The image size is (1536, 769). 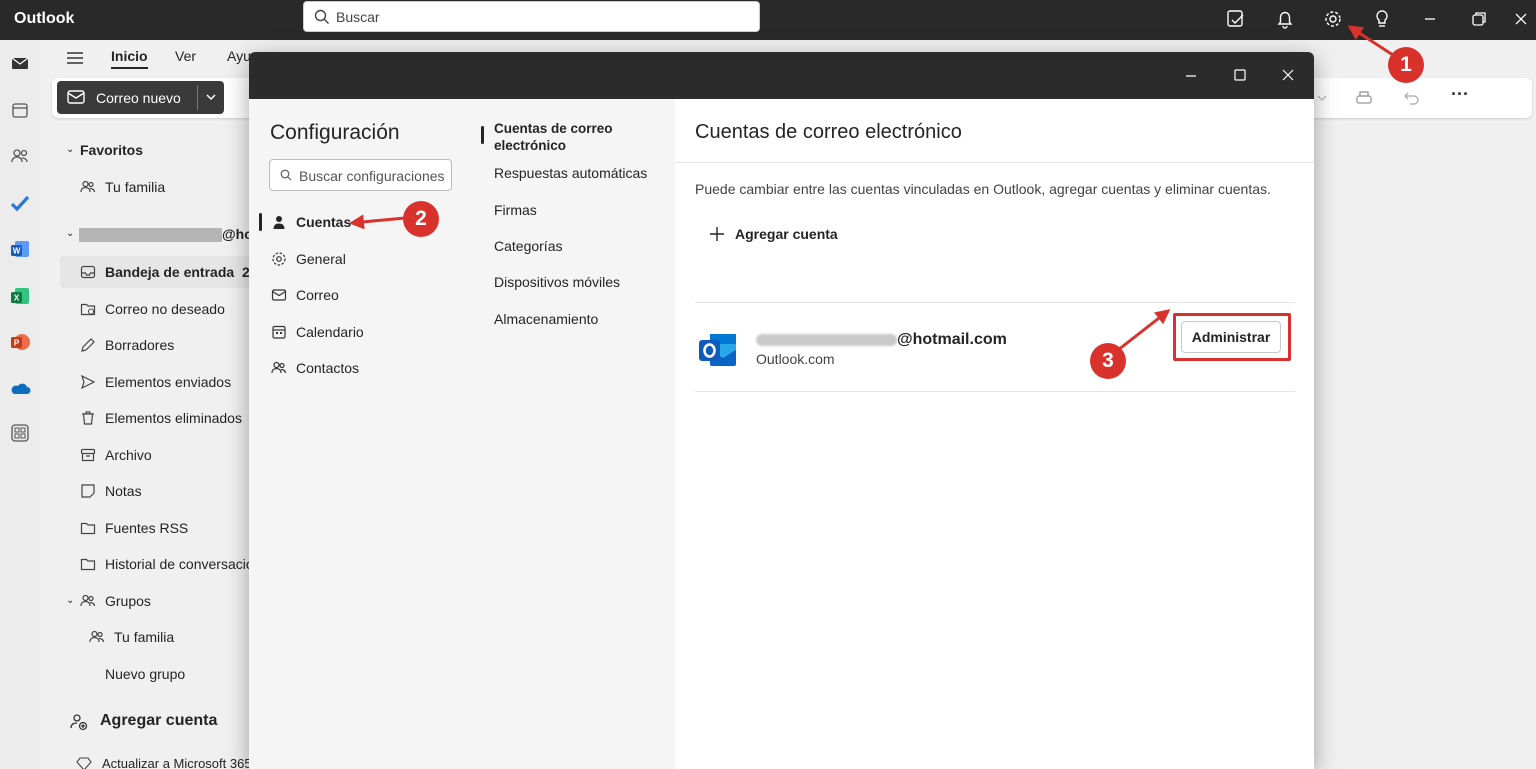 What do you see at coordinates (135, 187) in the screenshot?
I see `favorite-label: Tu familia` at bounding box center [135, 187].